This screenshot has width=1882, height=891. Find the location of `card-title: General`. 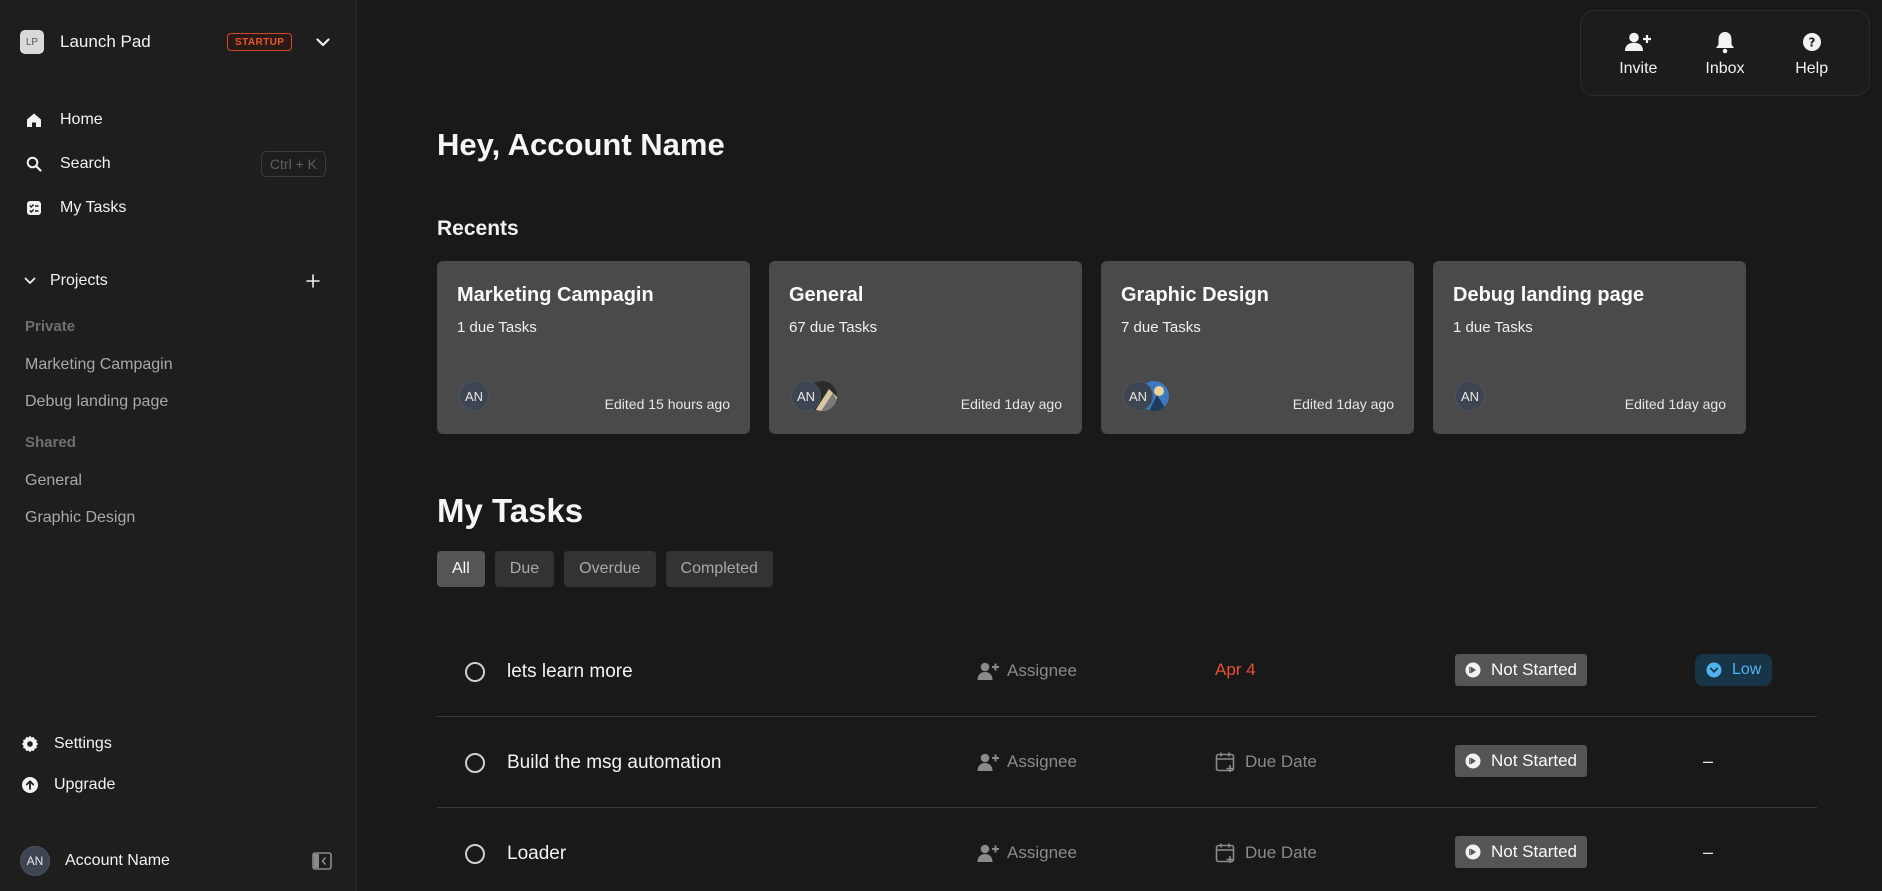

card-title: General is located at coordinates (826, 295).